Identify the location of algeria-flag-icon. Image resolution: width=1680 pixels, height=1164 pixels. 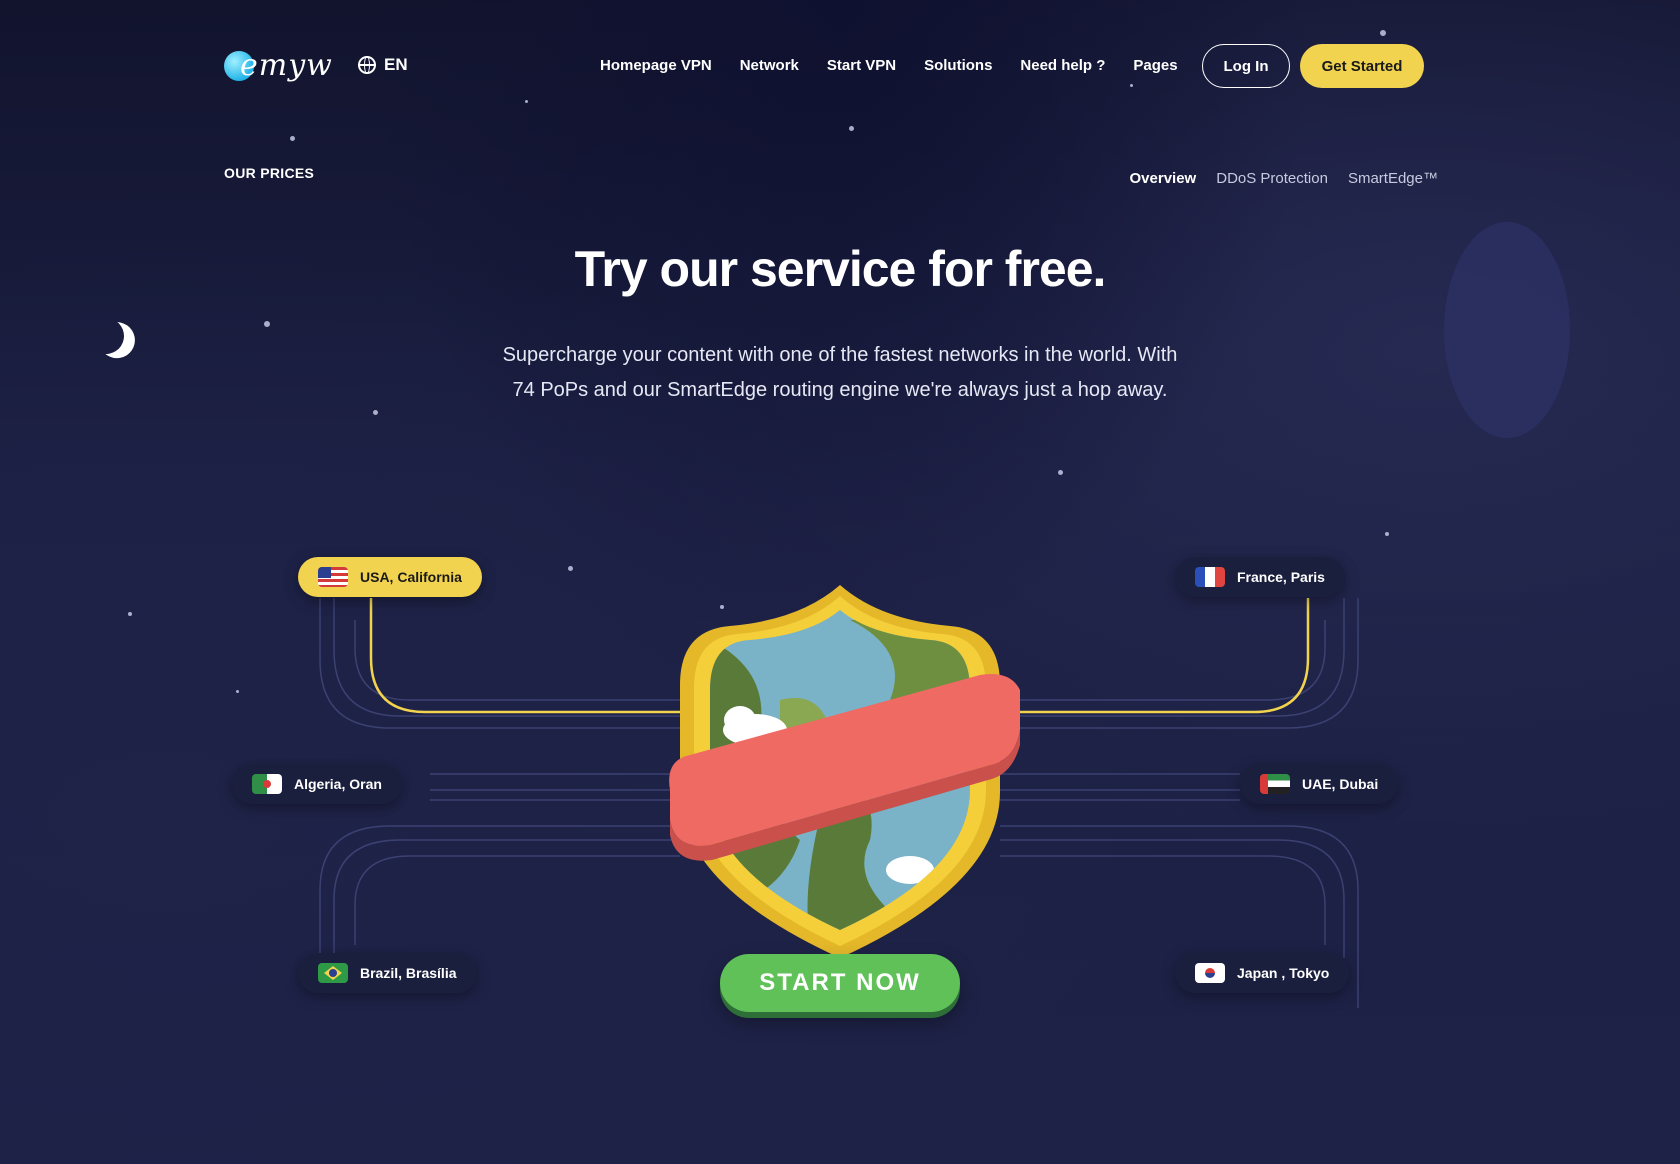
(267, 784).